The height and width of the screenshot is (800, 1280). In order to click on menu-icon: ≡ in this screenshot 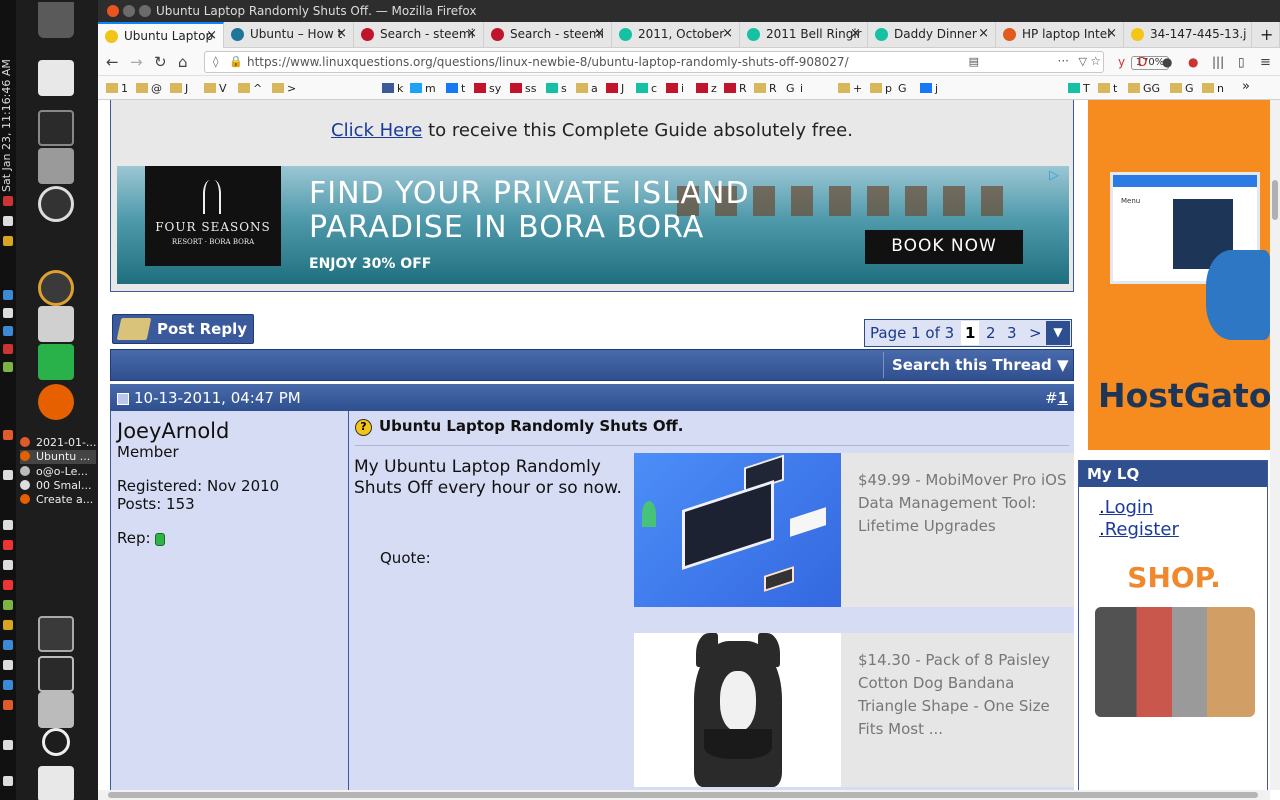, I will do `click(1265, 62)`.